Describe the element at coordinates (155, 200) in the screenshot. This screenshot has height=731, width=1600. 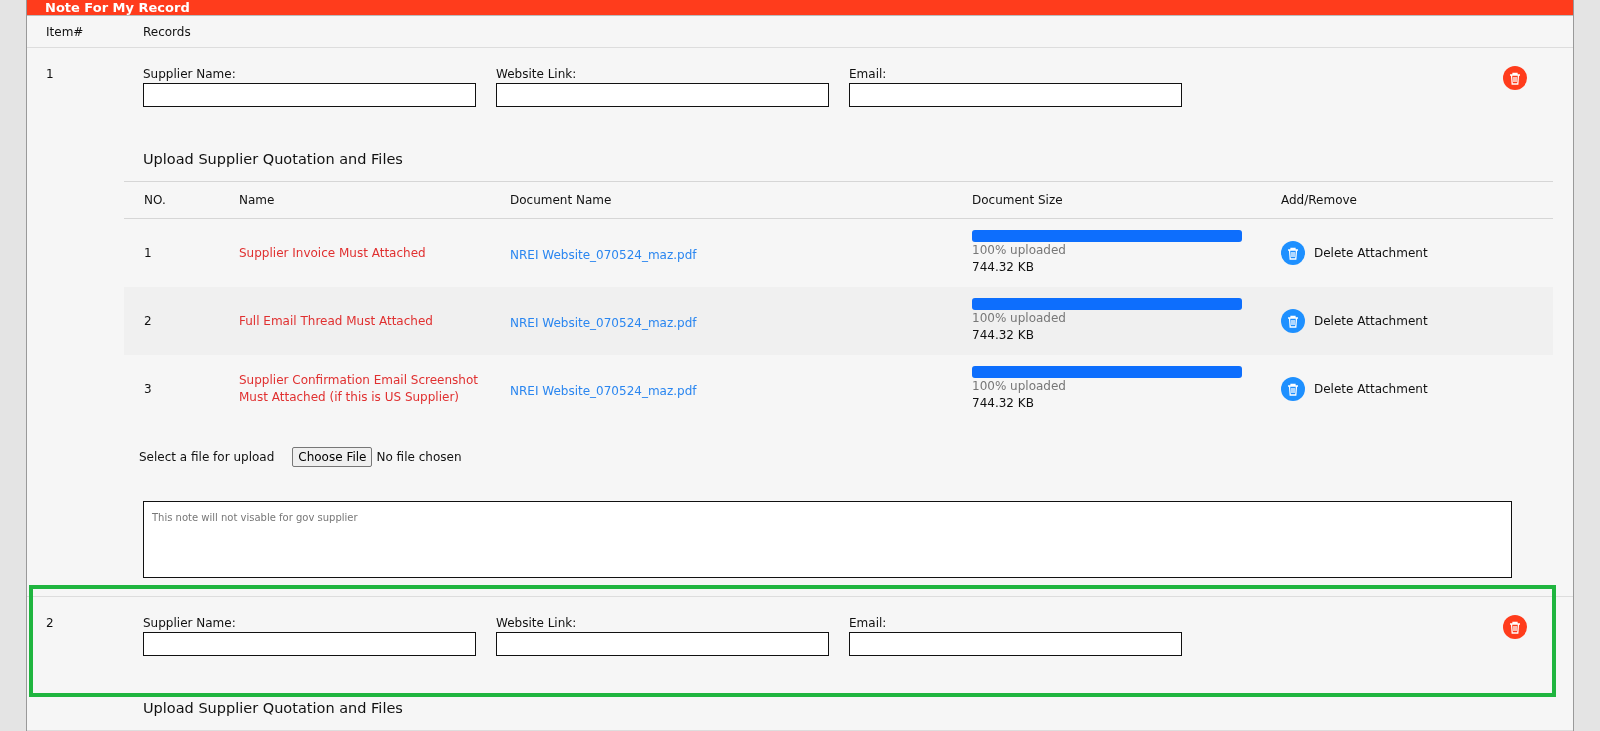
I see `column-header: NO.` at that location.